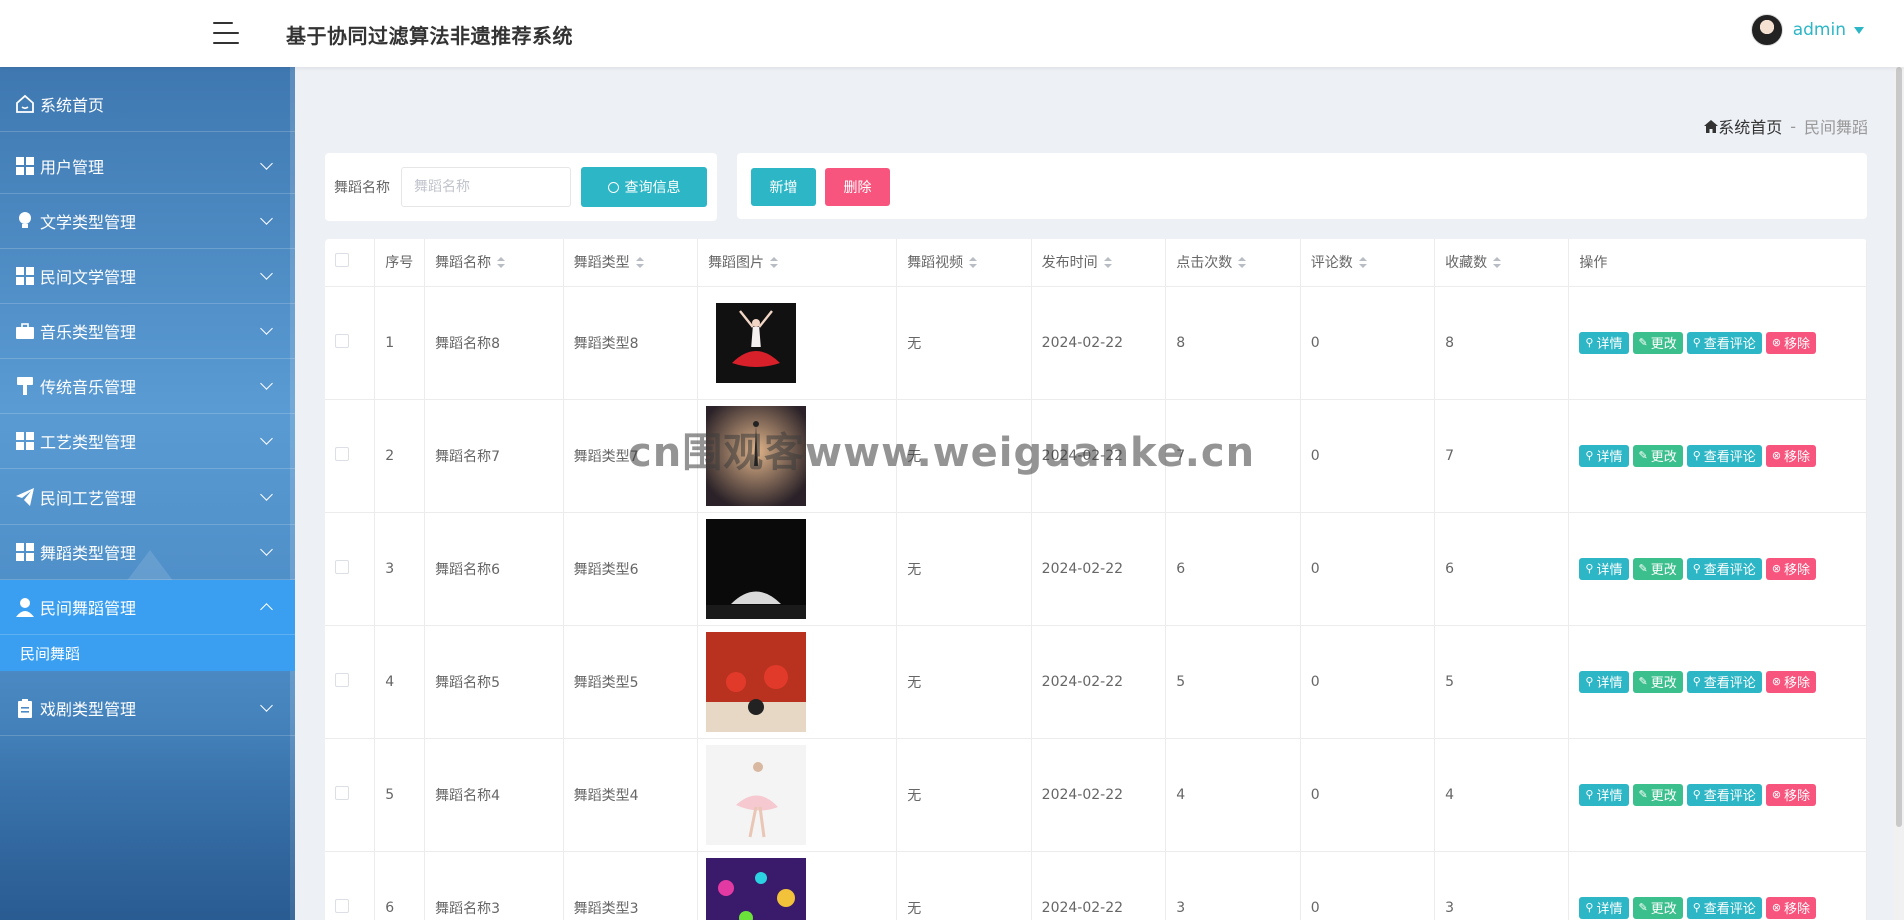  What do you see at coordinates (914, 569) in the screenshot?
I see `cell-video: 无` at bounding box center [914, 569].